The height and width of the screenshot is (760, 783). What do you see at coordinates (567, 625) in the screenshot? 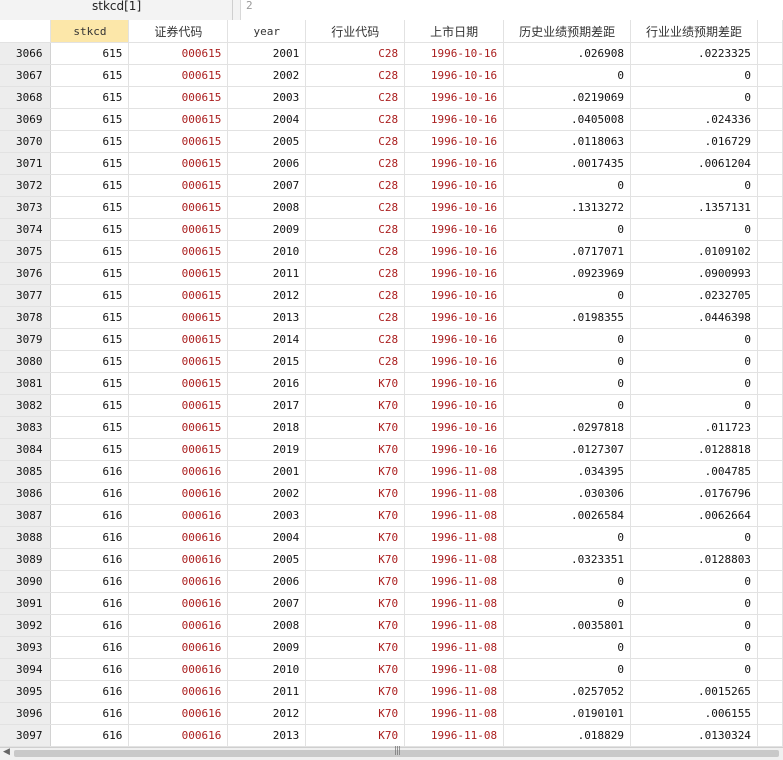
I see `data-cell: .0035801` at bounding box center [567, 625].